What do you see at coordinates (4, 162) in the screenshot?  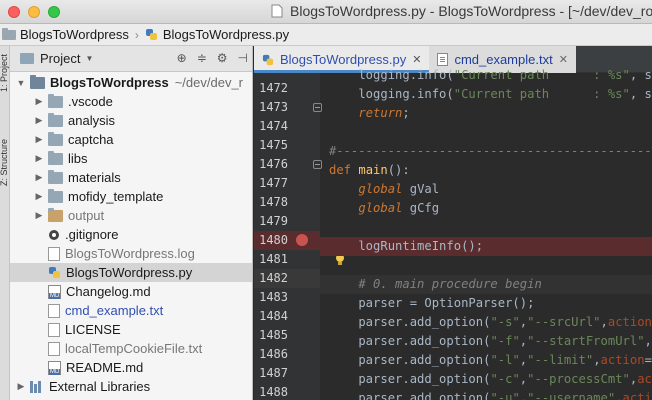 I see `tool-tab-structure: Z: Structure` at bounding box center [4, 162].